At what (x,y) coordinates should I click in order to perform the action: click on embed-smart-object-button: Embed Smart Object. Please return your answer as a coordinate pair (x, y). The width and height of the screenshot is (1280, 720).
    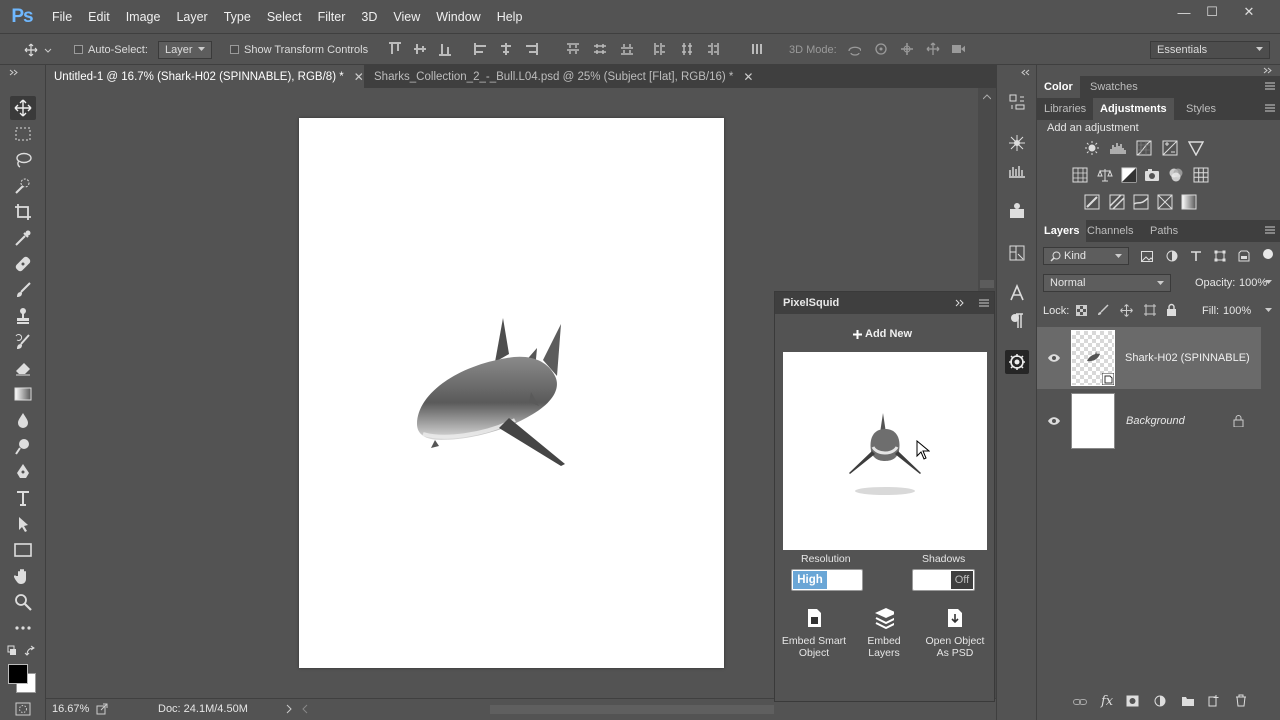
    Looking at the image, I should click on (814, 633).